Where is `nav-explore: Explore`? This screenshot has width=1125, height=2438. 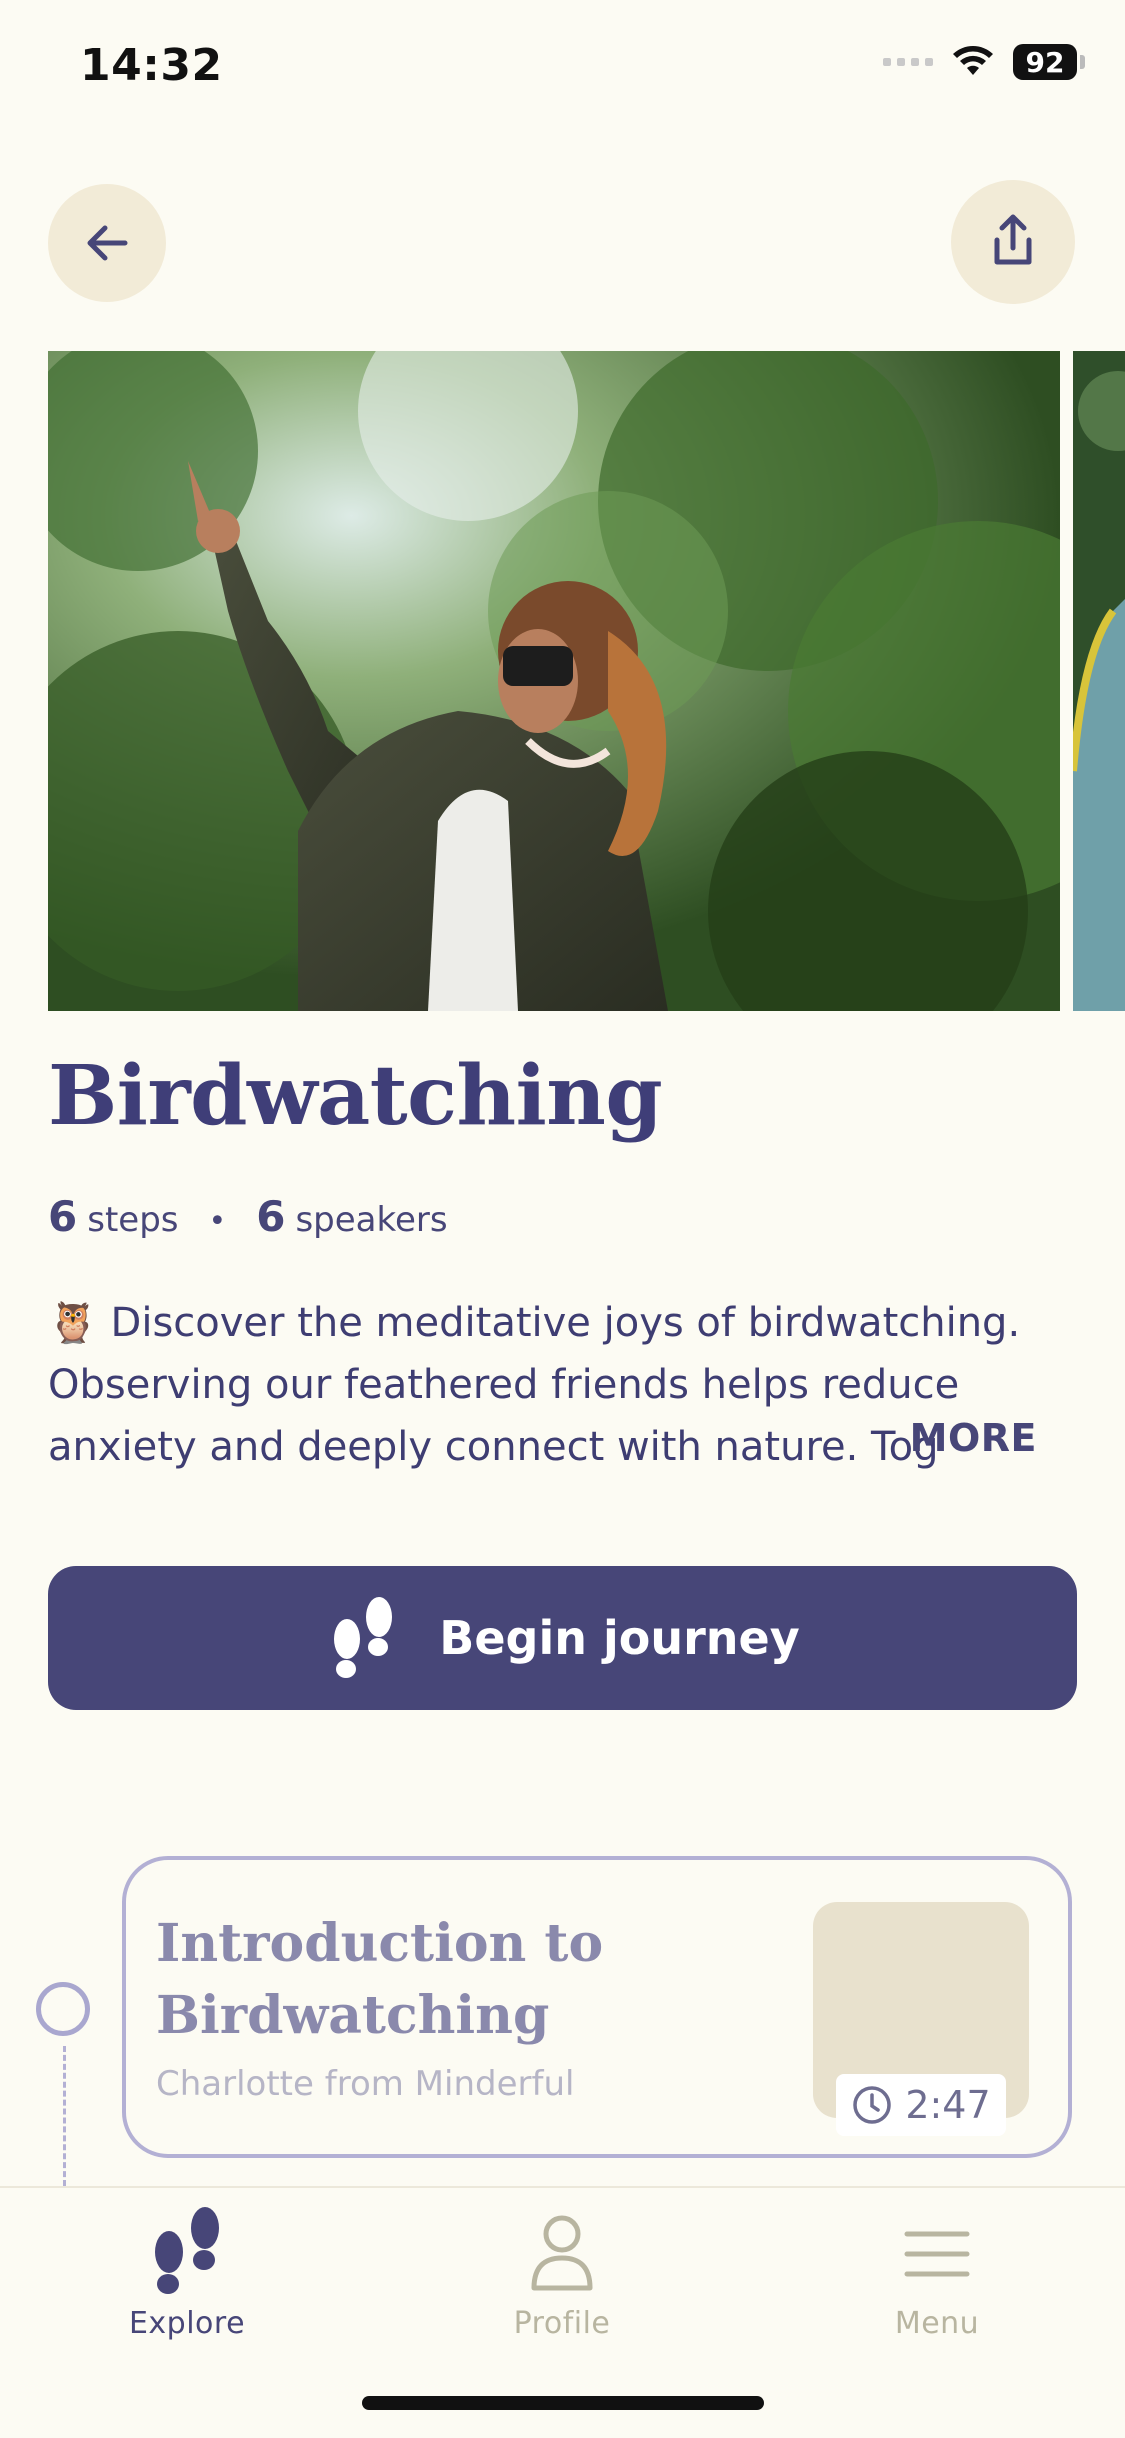 nav-explore: Explore is located at coordinates (187, 2273).